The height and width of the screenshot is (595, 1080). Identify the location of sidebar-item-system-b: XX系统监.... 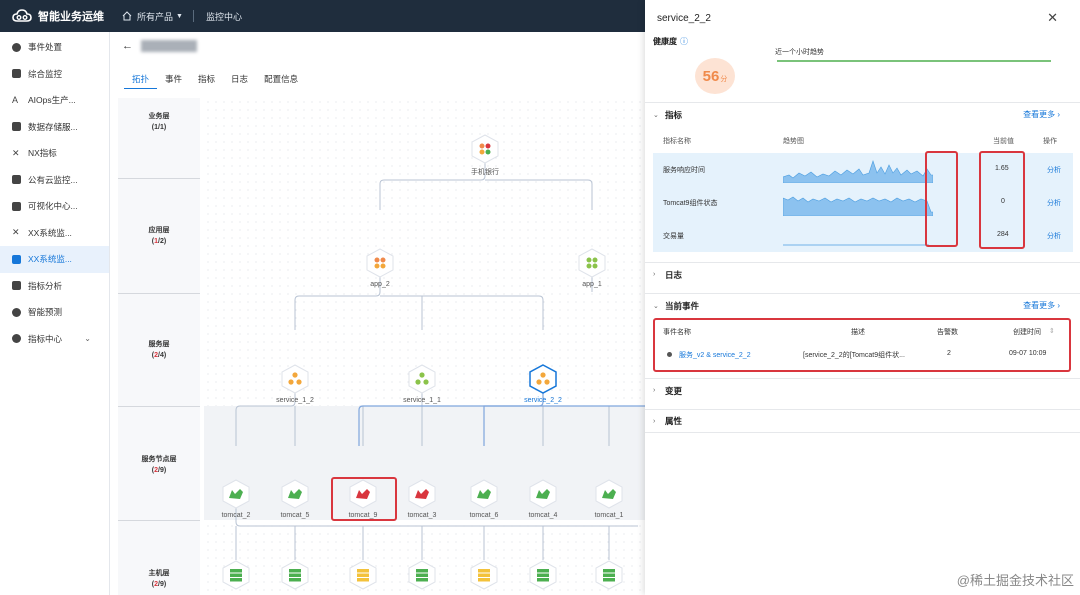
(54, 259).